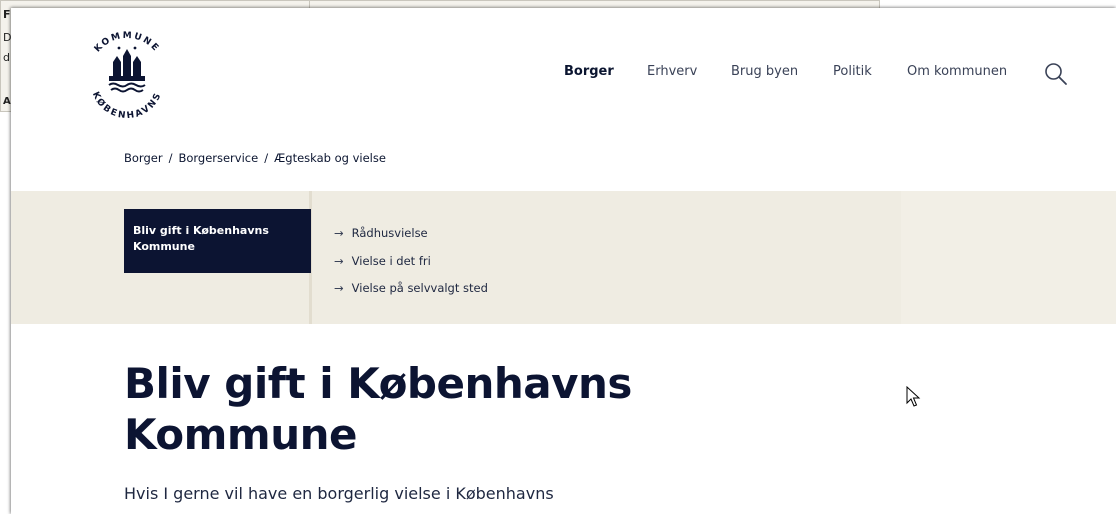 The height and width of the screenshot is (514, 1116). Describe the element at coordinates (913, 396) in the screenshot. I see `mouse-cursor-icon` at that location.